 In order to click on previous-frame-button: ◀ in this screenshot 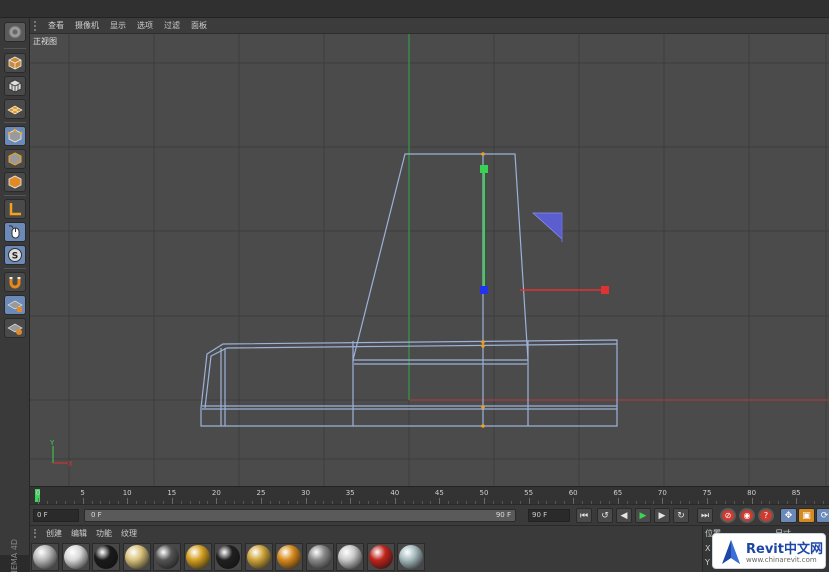, I will do `click(624, 515)`.